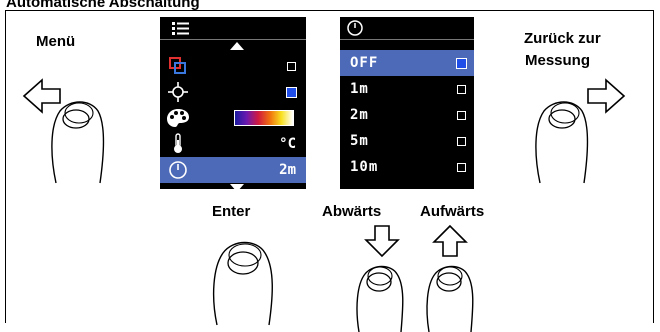  Describe the element at coordinates (233, 66) in the screenshot. I see `menu-row-overlay` at that location.